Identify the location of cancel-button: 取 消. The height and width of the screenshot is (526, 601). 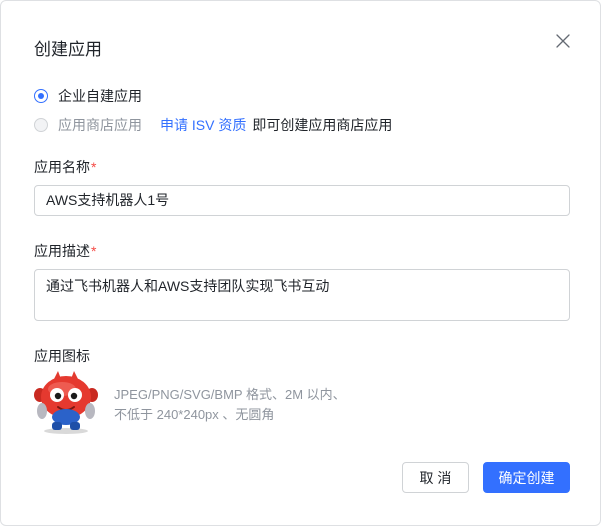
(435, 477).